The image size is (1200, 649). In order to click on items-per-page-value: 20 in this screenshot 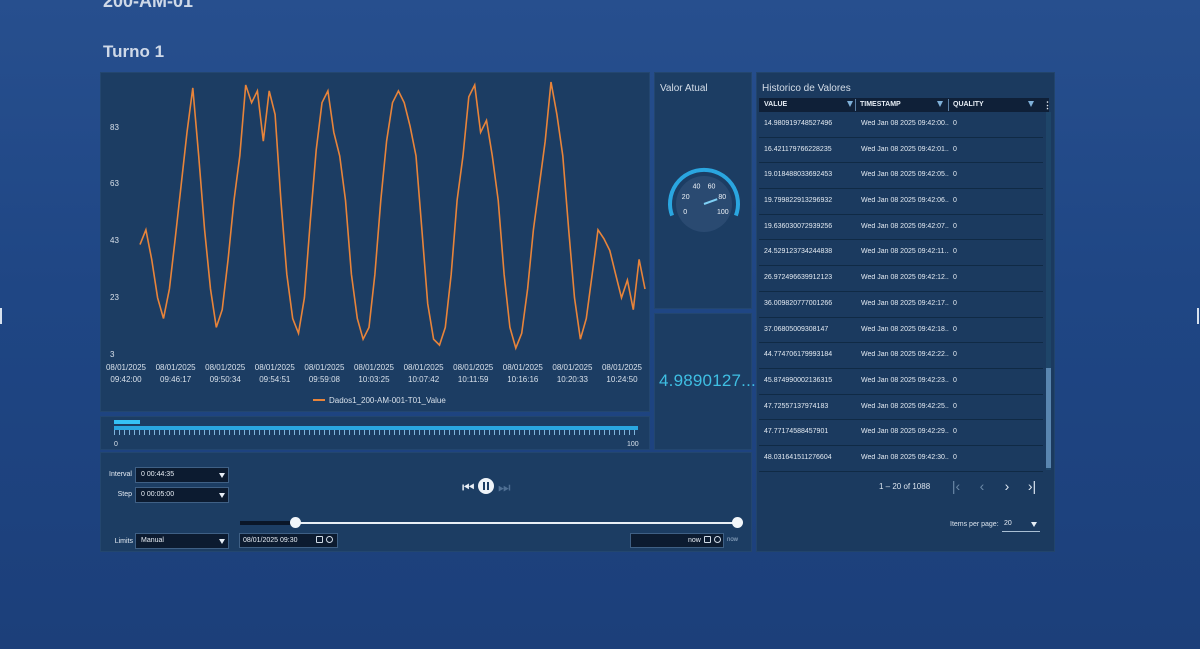, I will do `click(1008, 523)`.